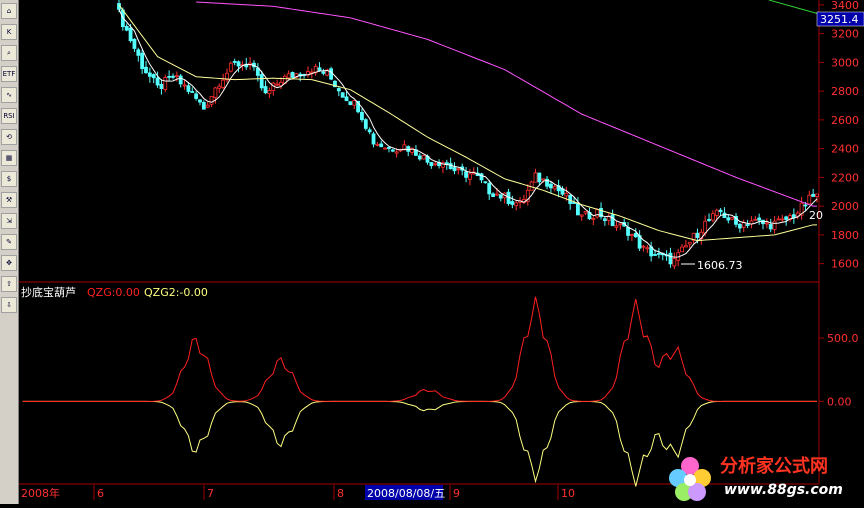 This screenshot has width=864, height=508. Describe the element at coordinates (9, 74) in the screenshot. I see `etf-icon: ETF` at that location.